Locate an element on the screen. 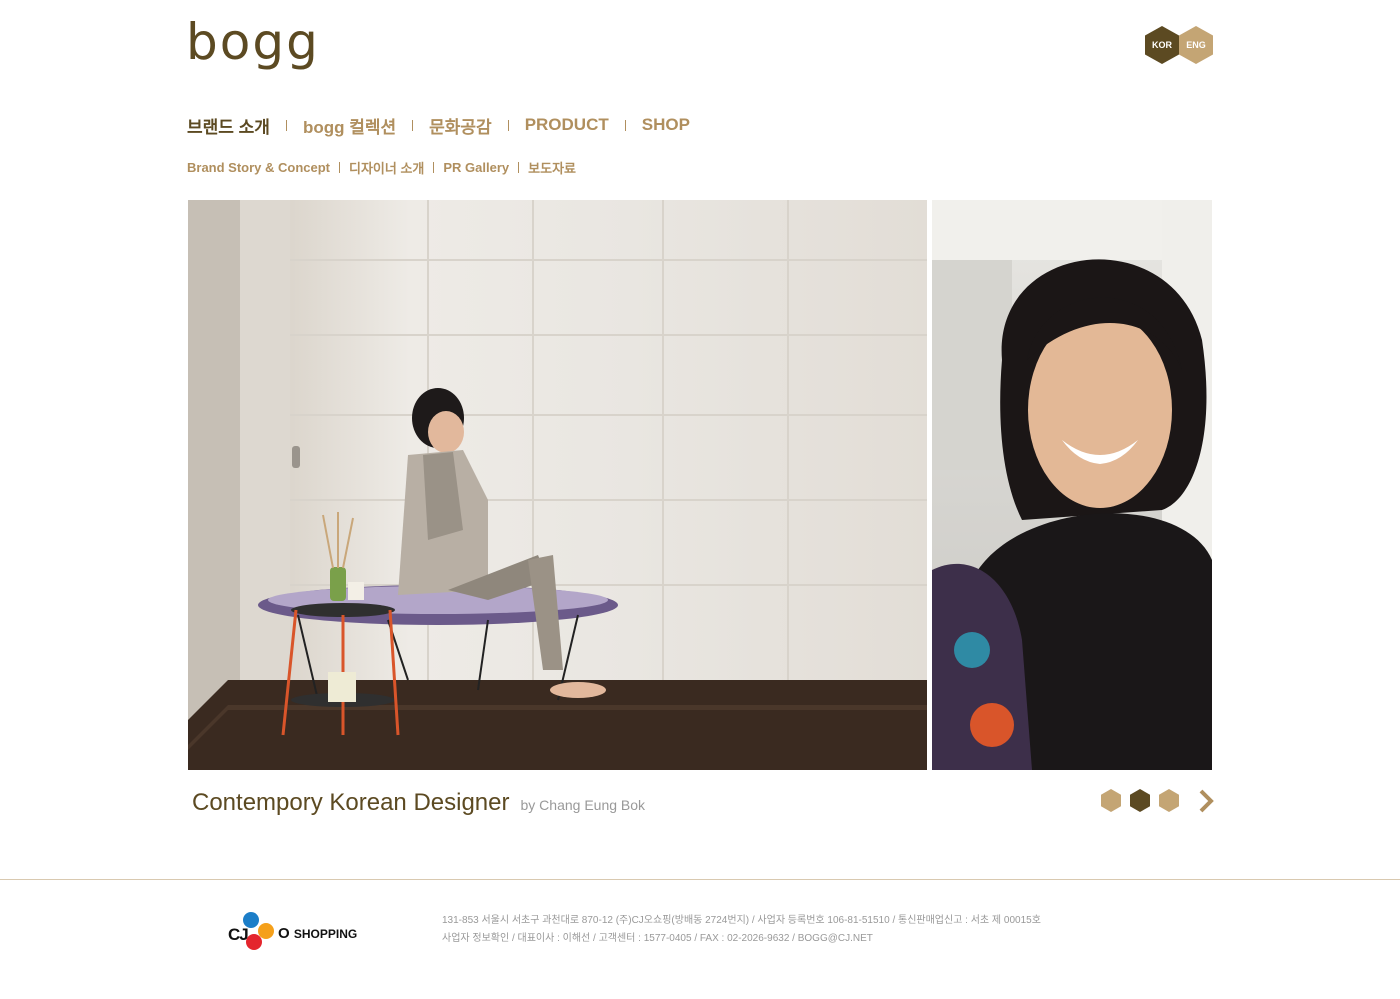  slide-title: Contempory Korean Designer is located at coordinates (351, 802).